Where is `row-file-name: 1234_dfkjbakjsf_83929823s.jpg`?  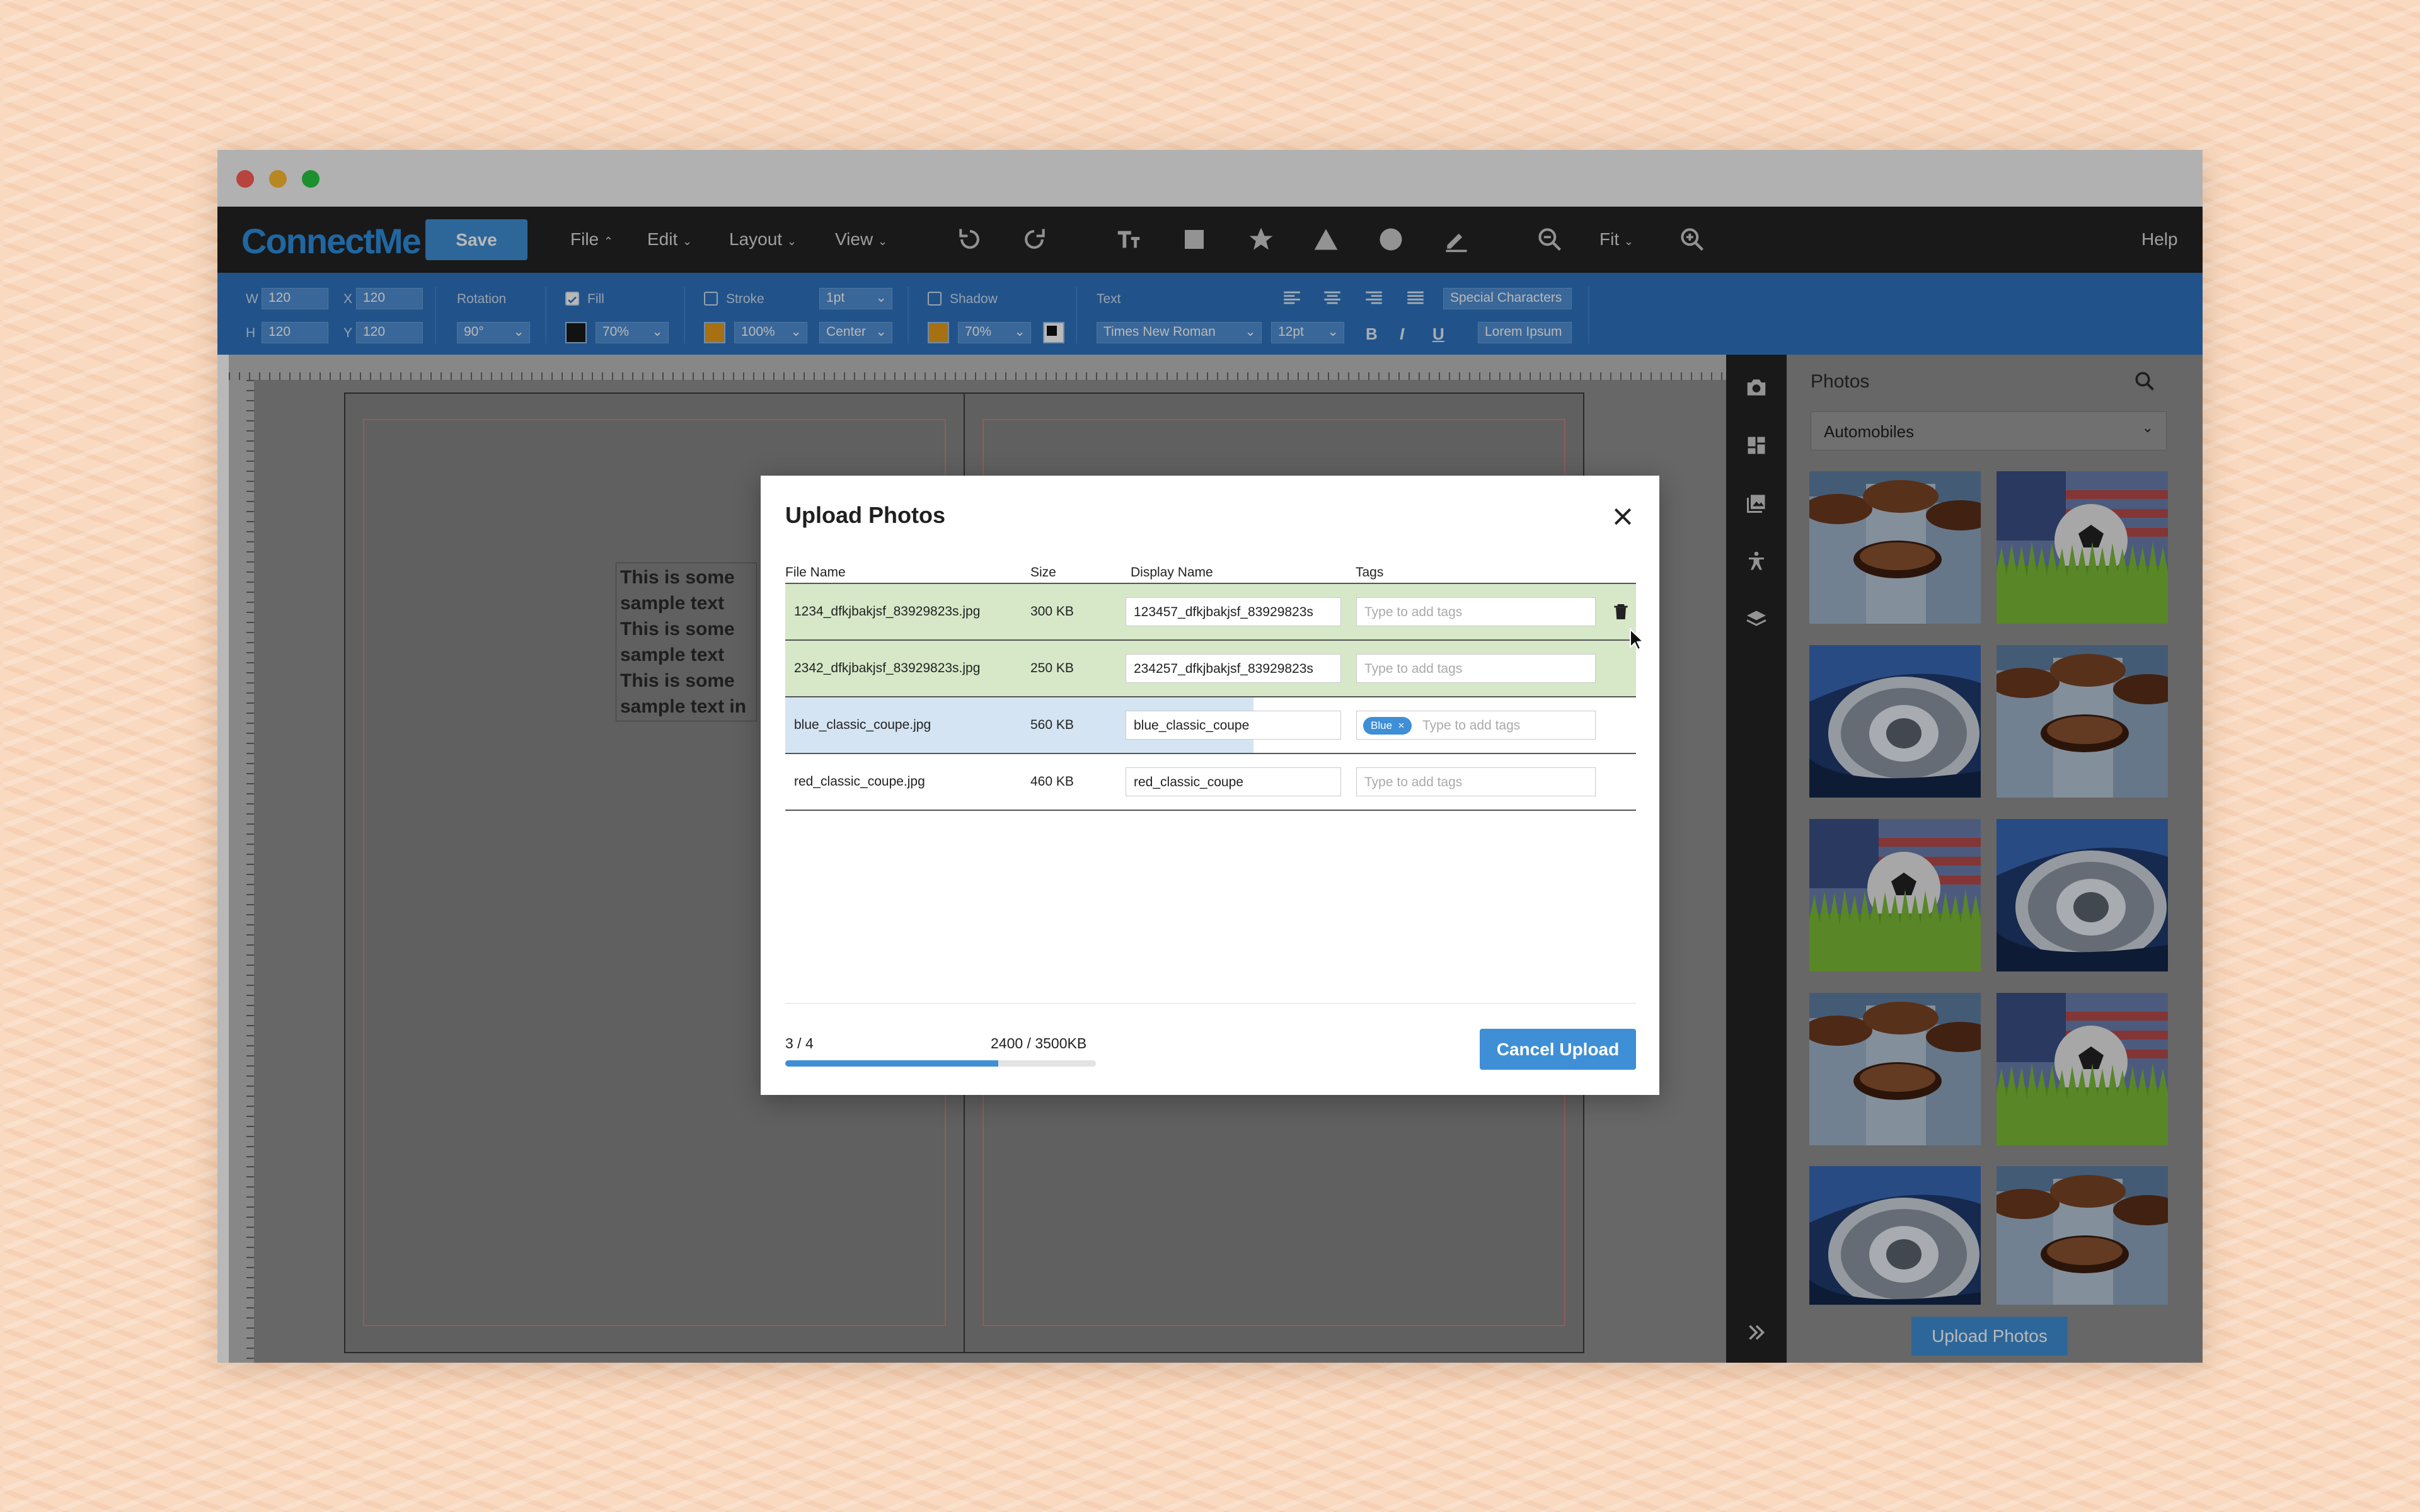
row-file-name: 1234_dfkjbakjsf_83929823s.jpg is located at coordinates (888, 611).